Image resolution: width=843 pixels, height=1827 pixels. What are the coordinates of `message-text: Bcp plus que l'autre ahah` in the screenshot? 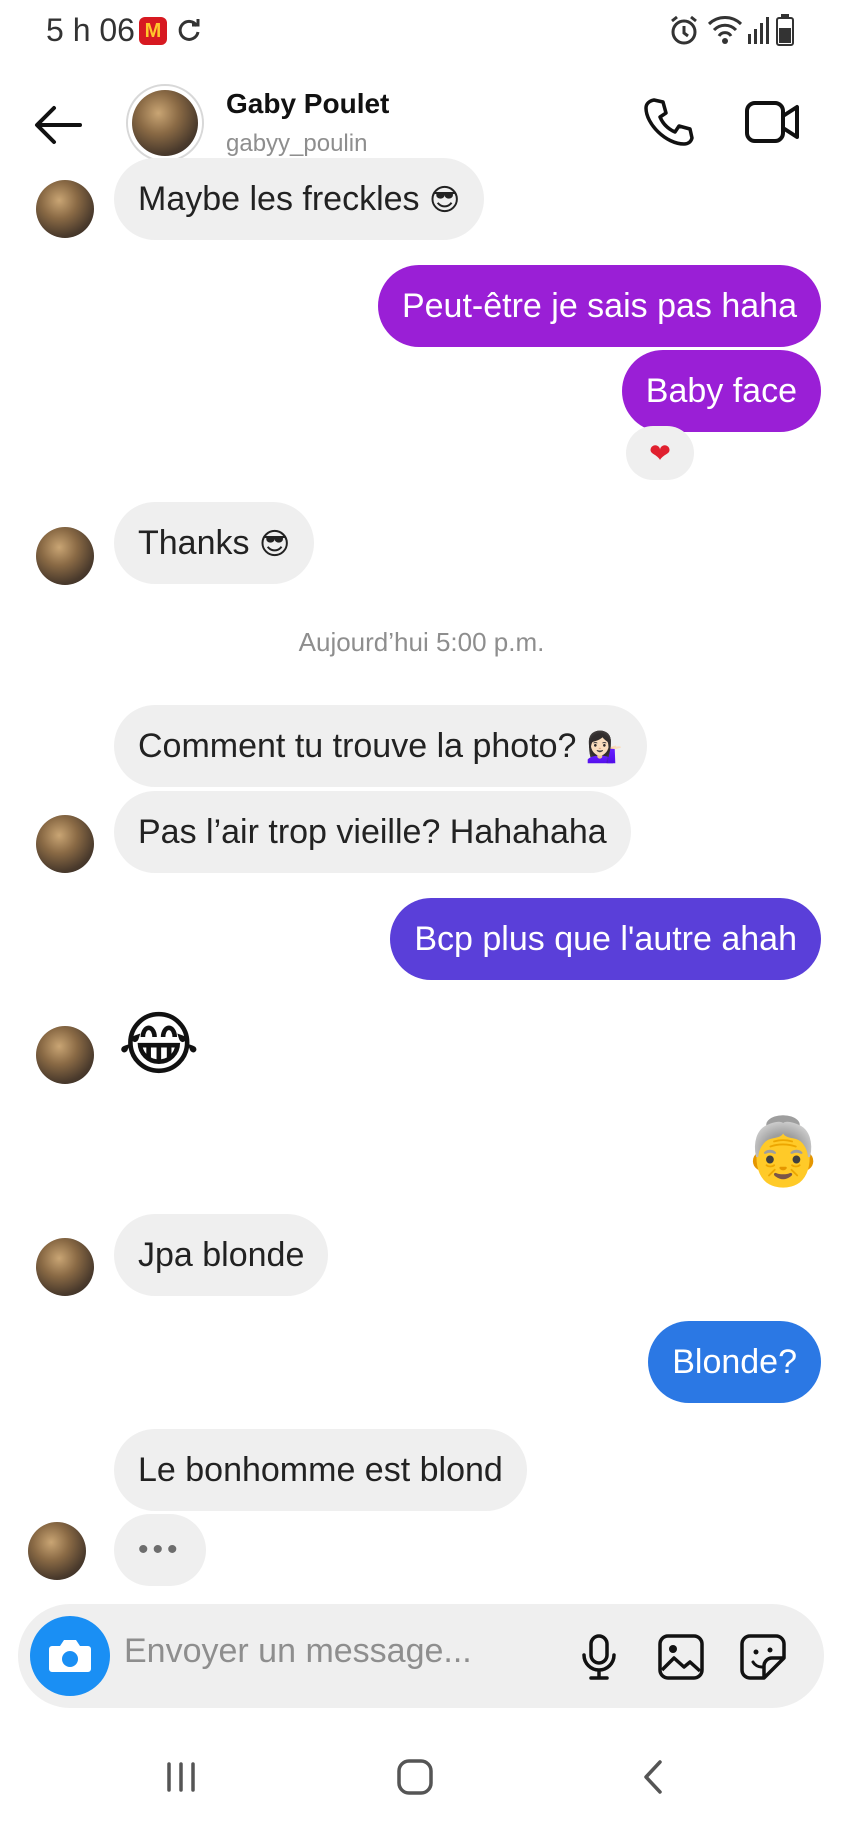 It's located at (605, 939).